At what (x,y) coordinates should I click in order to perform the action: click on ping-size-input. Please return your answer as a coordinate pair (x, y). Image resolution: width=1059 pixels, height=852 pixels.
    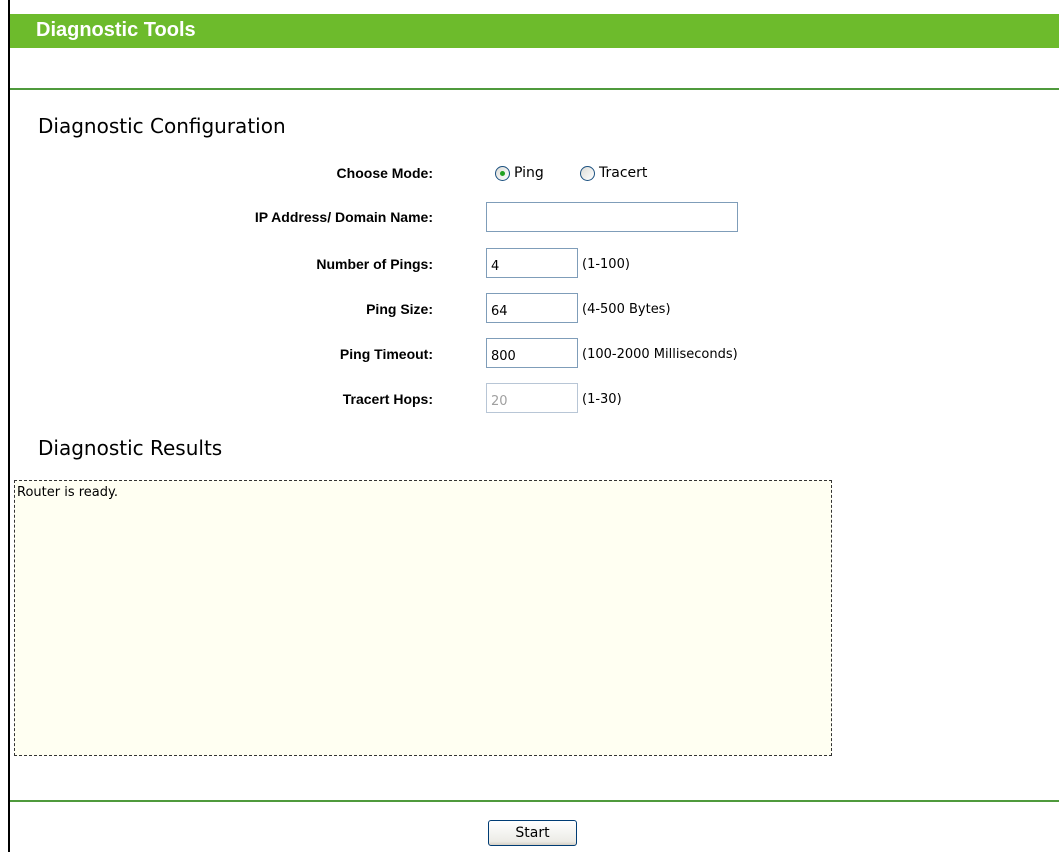
    Looking at the image, I should click on (532, 308).